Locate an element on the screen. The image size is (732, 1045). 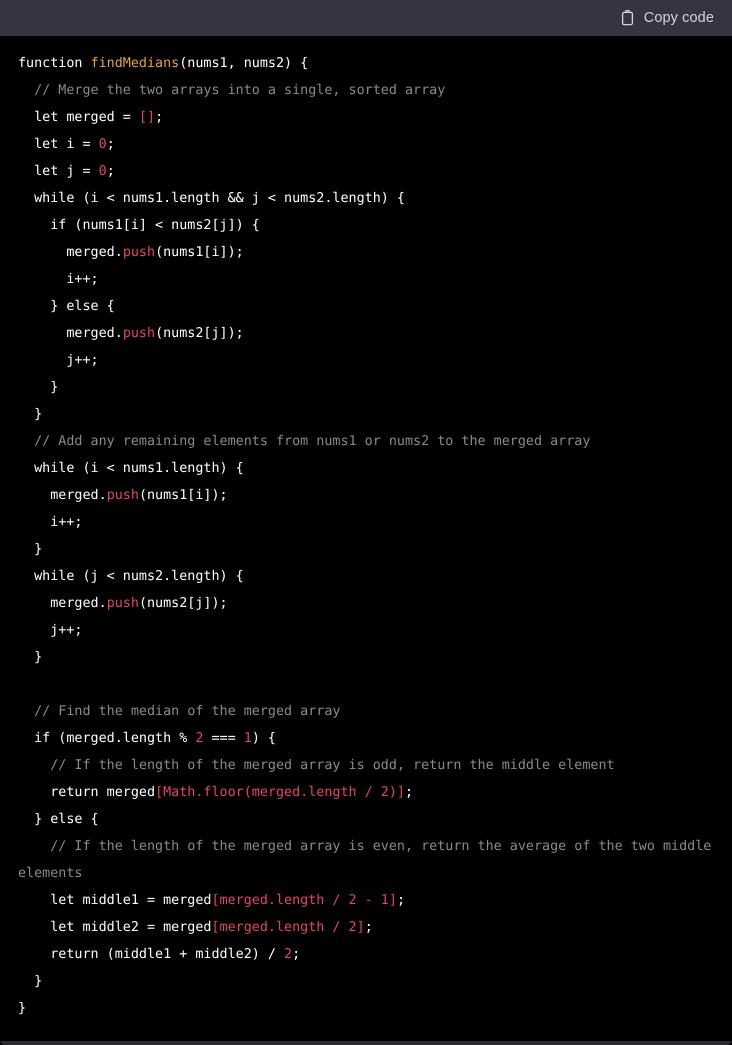
code-line: if (merged.length % 2 === 1) { is located at coordinates (371, 738).